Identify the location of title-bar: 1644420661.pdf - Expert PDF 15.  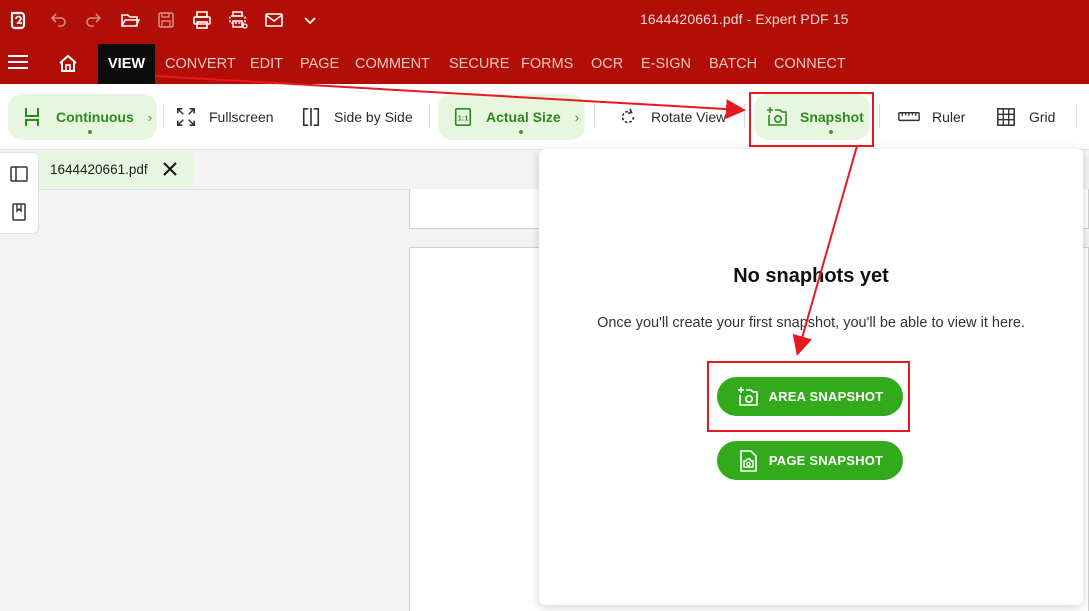
(544, 20).